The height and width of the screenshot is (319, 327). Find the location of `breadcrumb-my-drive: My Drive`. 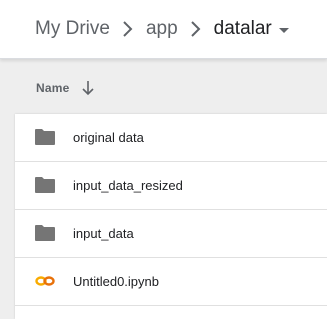

breadcrumb-my-drive: My Drive is located at coordinates (72, 29).